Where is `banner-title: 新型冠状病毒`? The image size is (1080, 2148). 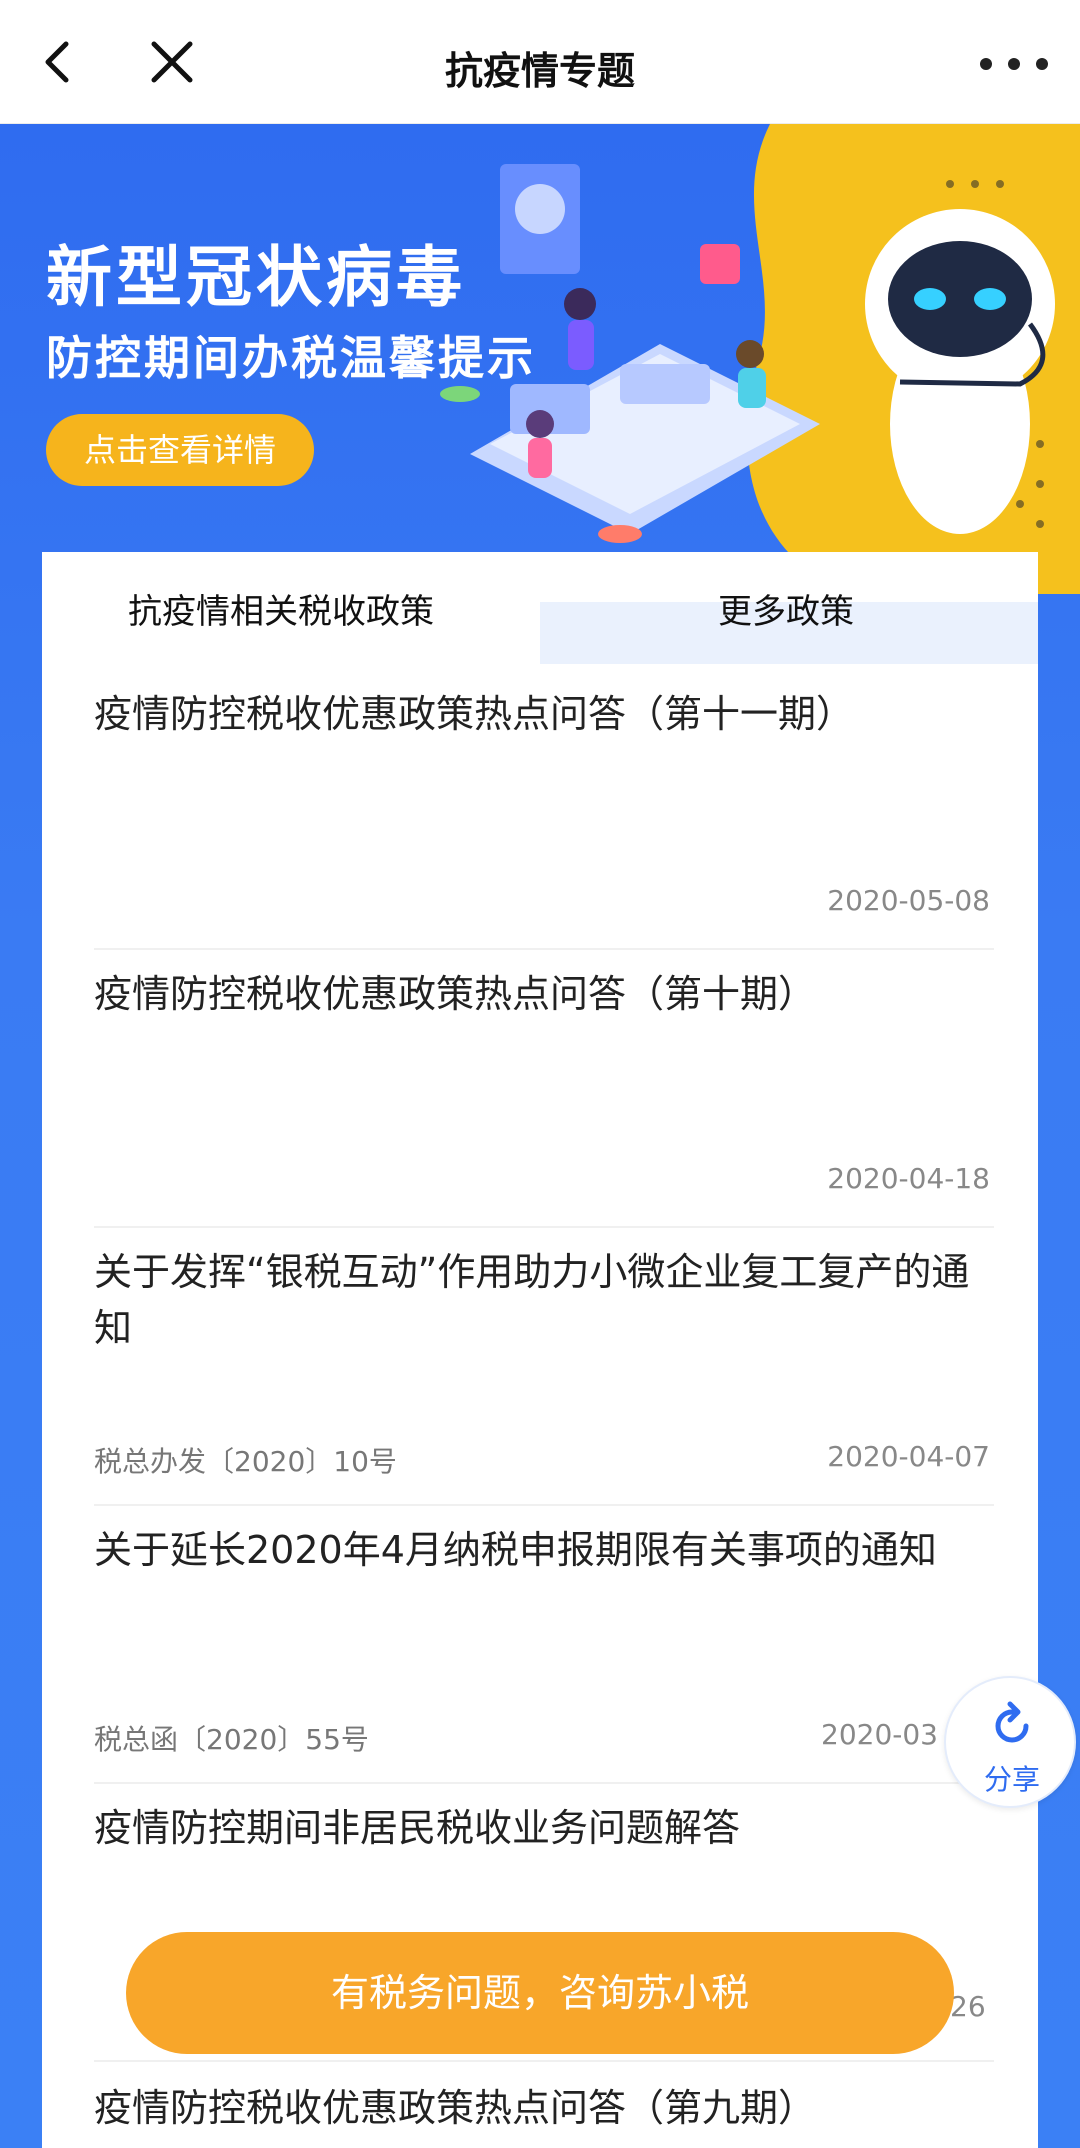
banner-title: 新型冠状病毒 is located at coordinates (256, 277).